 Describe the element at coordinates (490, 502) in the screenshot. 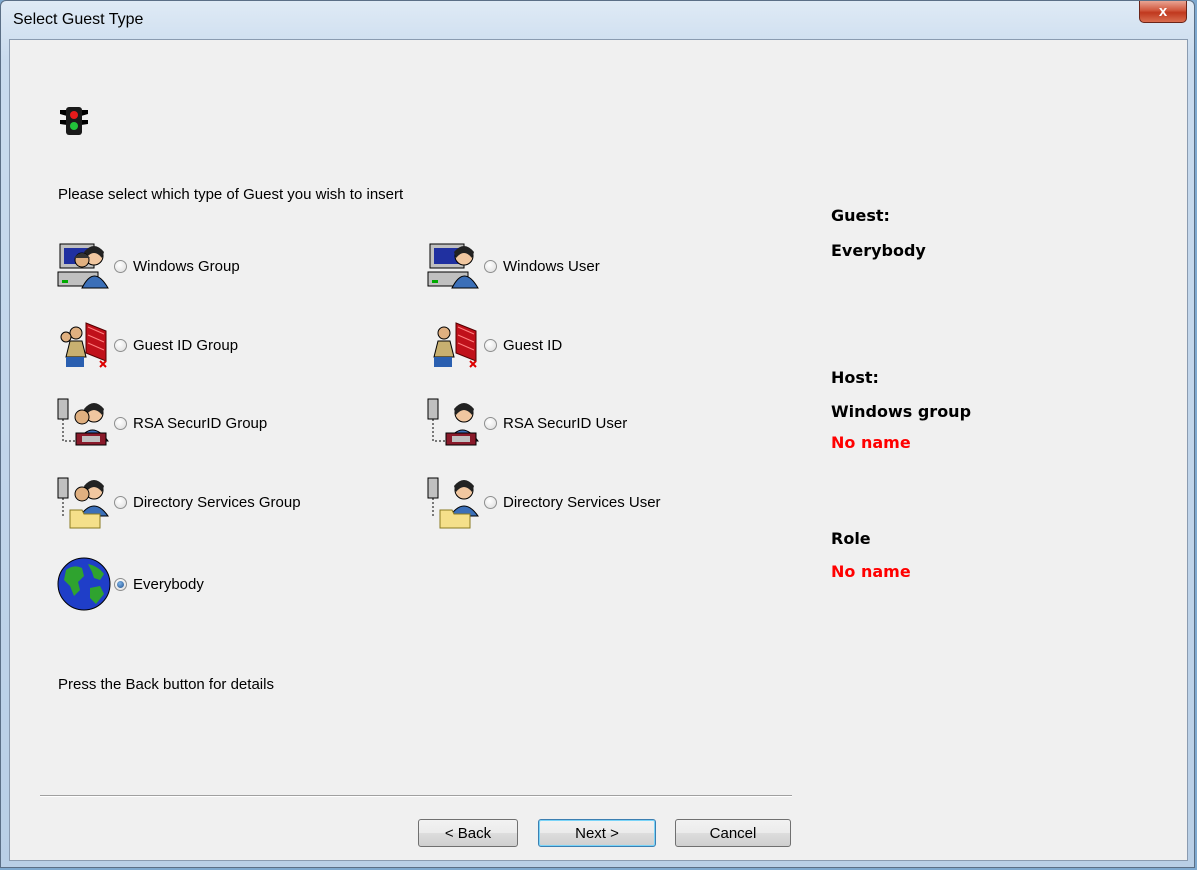

I see `radio-directory-services-user` at that location.